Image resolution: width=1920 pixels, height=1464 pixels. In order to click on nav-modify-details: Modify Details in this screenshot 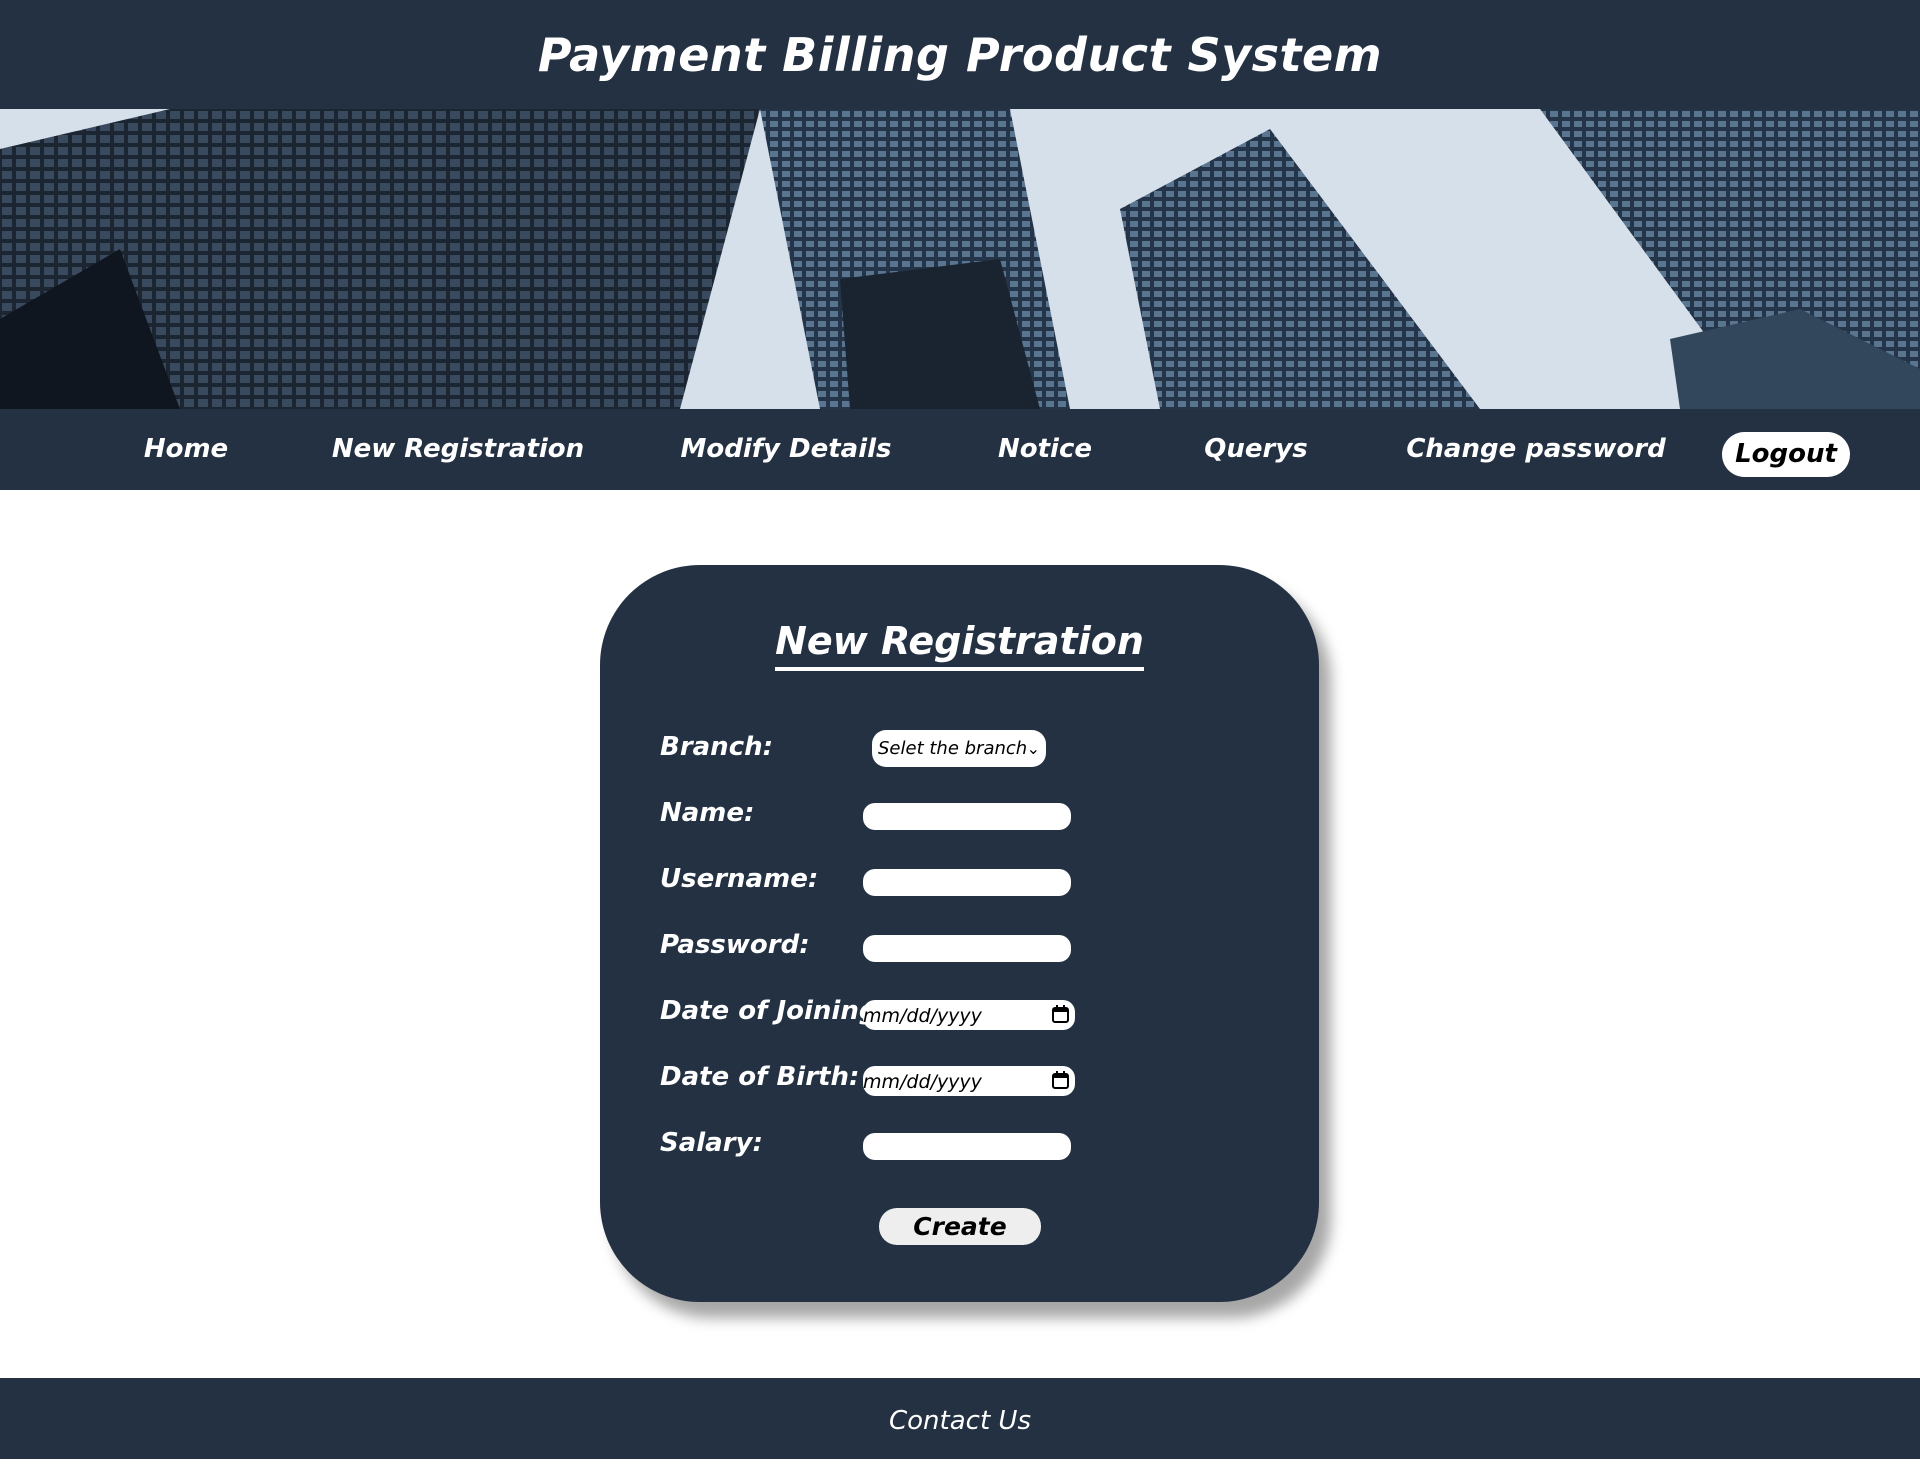, I will do `click(785, 449)`.